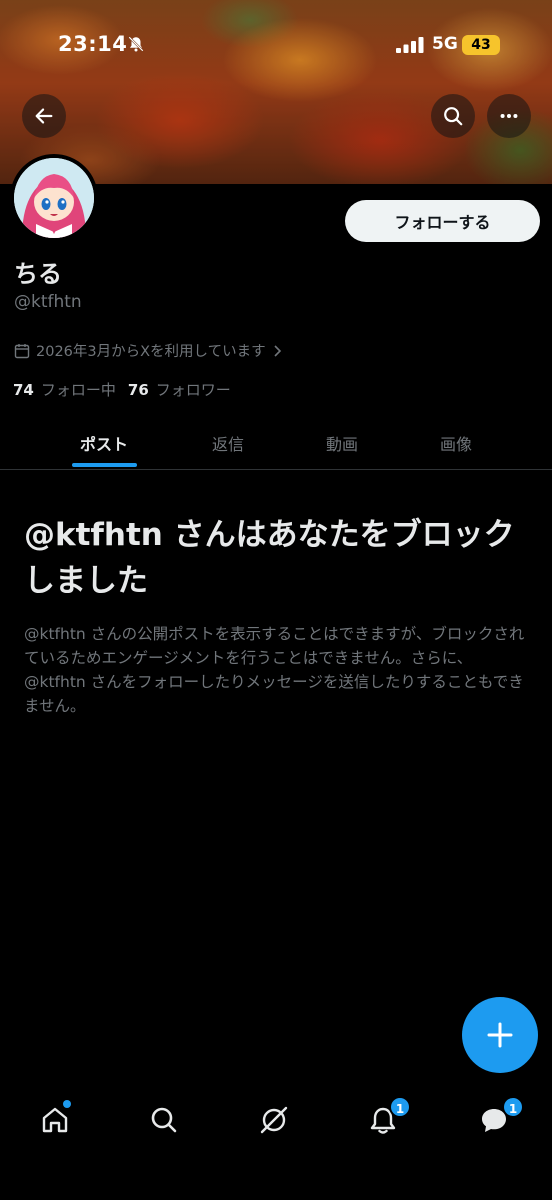  Describe the element at coordinates (38, 274) in the screenshot. I see `display-name: ちる` at that location.